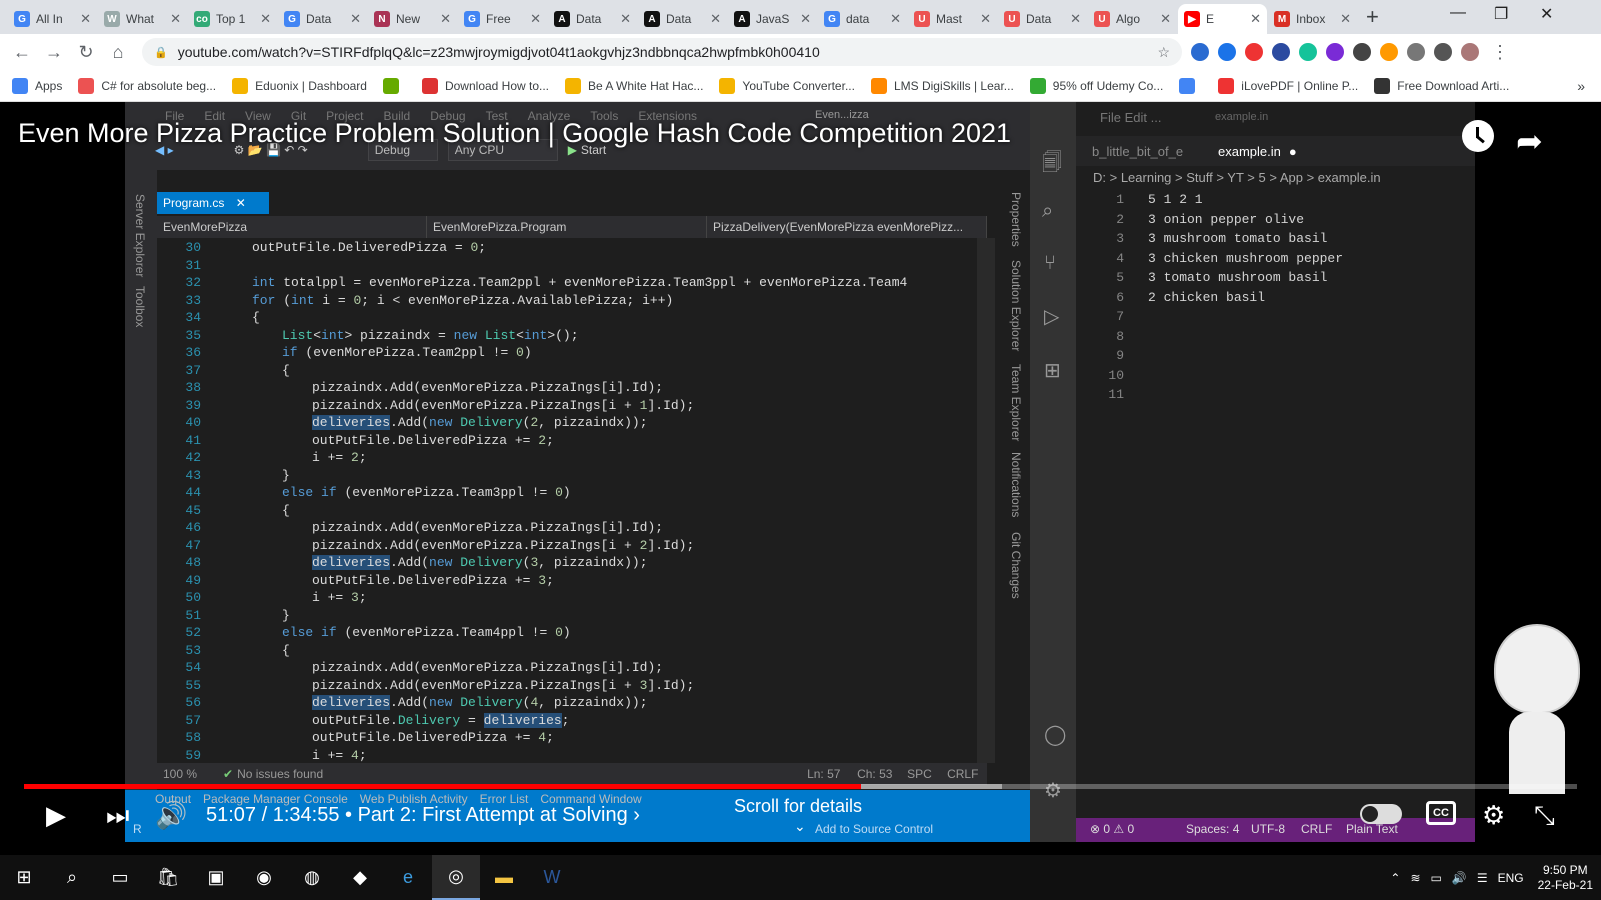 This screenshot has width=1601, height=900. Describe the element at coordinates (1042, 19) in the screenshot. I see `browser-tab: U Data ✕` at that location.